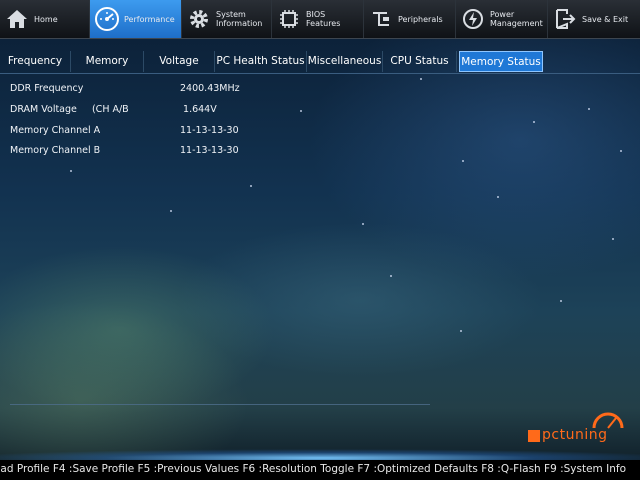 The image size is (640, 480). Describe the element at coordinates (35, 61) in the screenshot. I see `tab-frequency: Frequency` at that location.